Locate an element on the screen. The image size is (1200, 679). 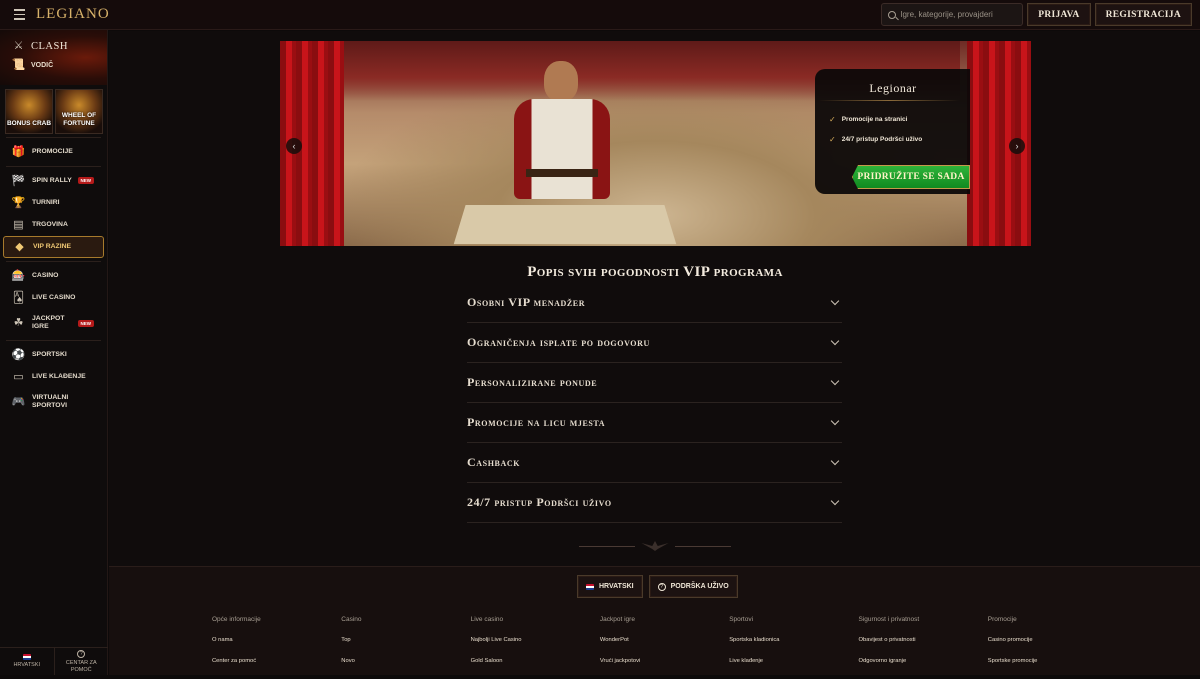
sidebar-footer: HRVATSKI ? CENTAR ZA POMOĆ is located at coordinates (54, 661).